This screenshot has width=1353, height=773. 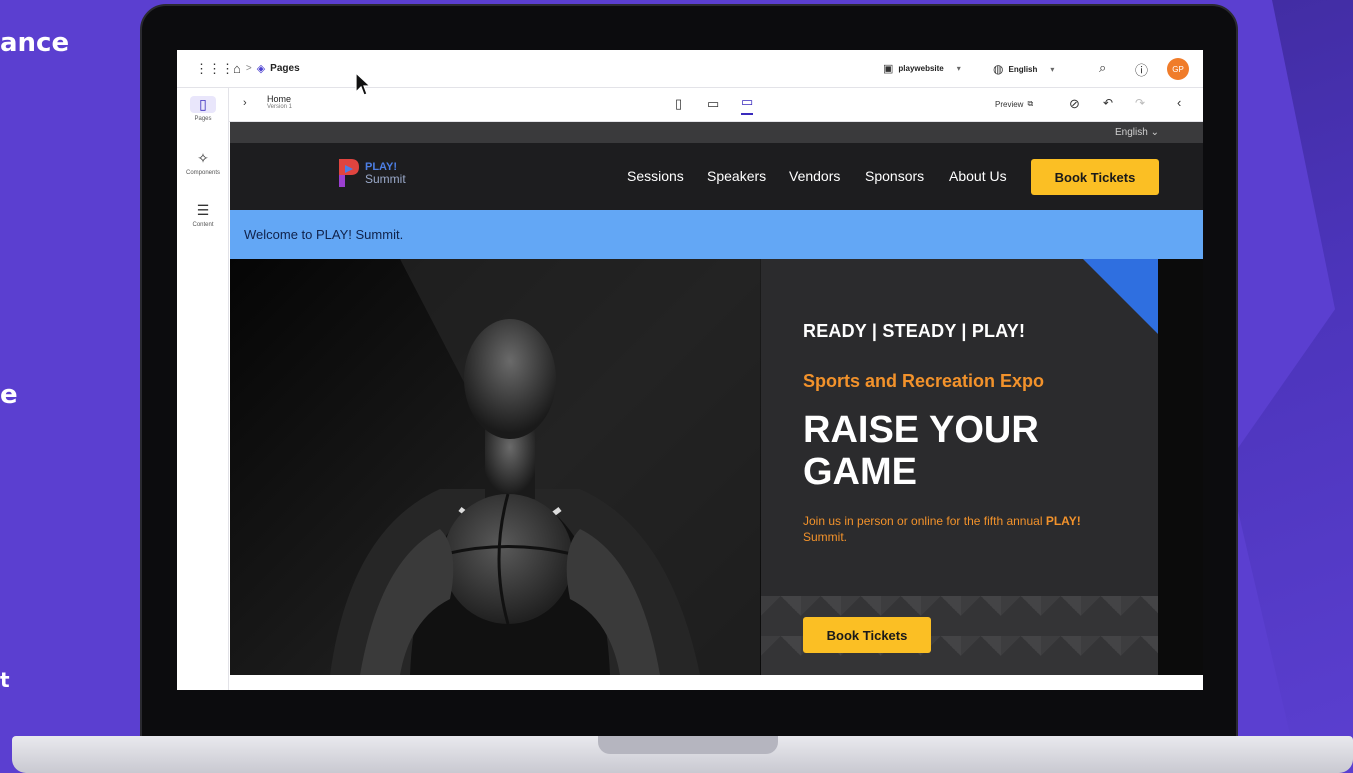 What do you see at coordinates (203, 173) in the screenshot?
I see `rail-label: Components` at bounding box center [203, 173].